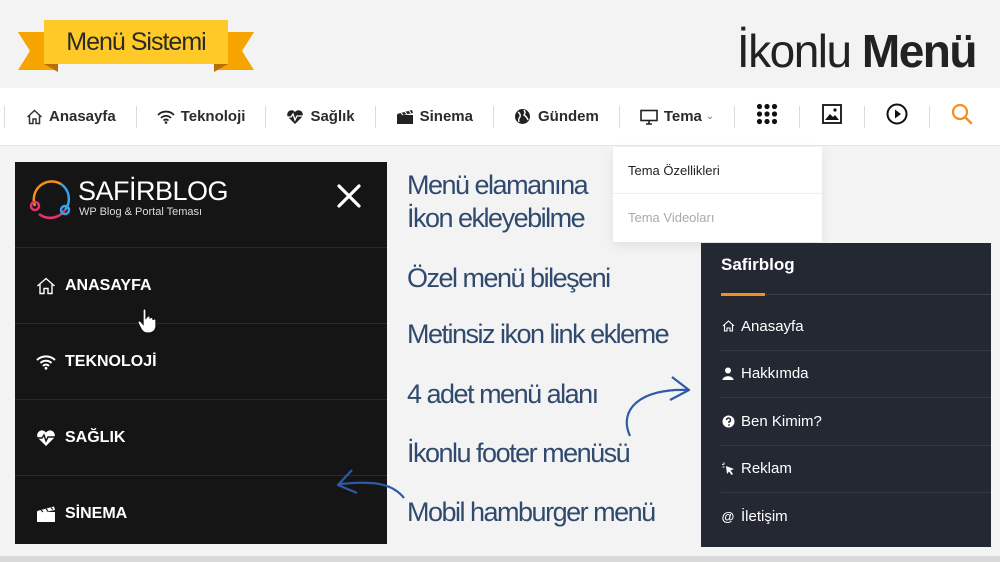 The height and width of the screenshot is (562, 1000). What do you see at coordinates (201, 362) in the screenshot?
I see `mobile-menu-item-teknoloji: TEKNOLOJİ` at bounding box center [201, 362].